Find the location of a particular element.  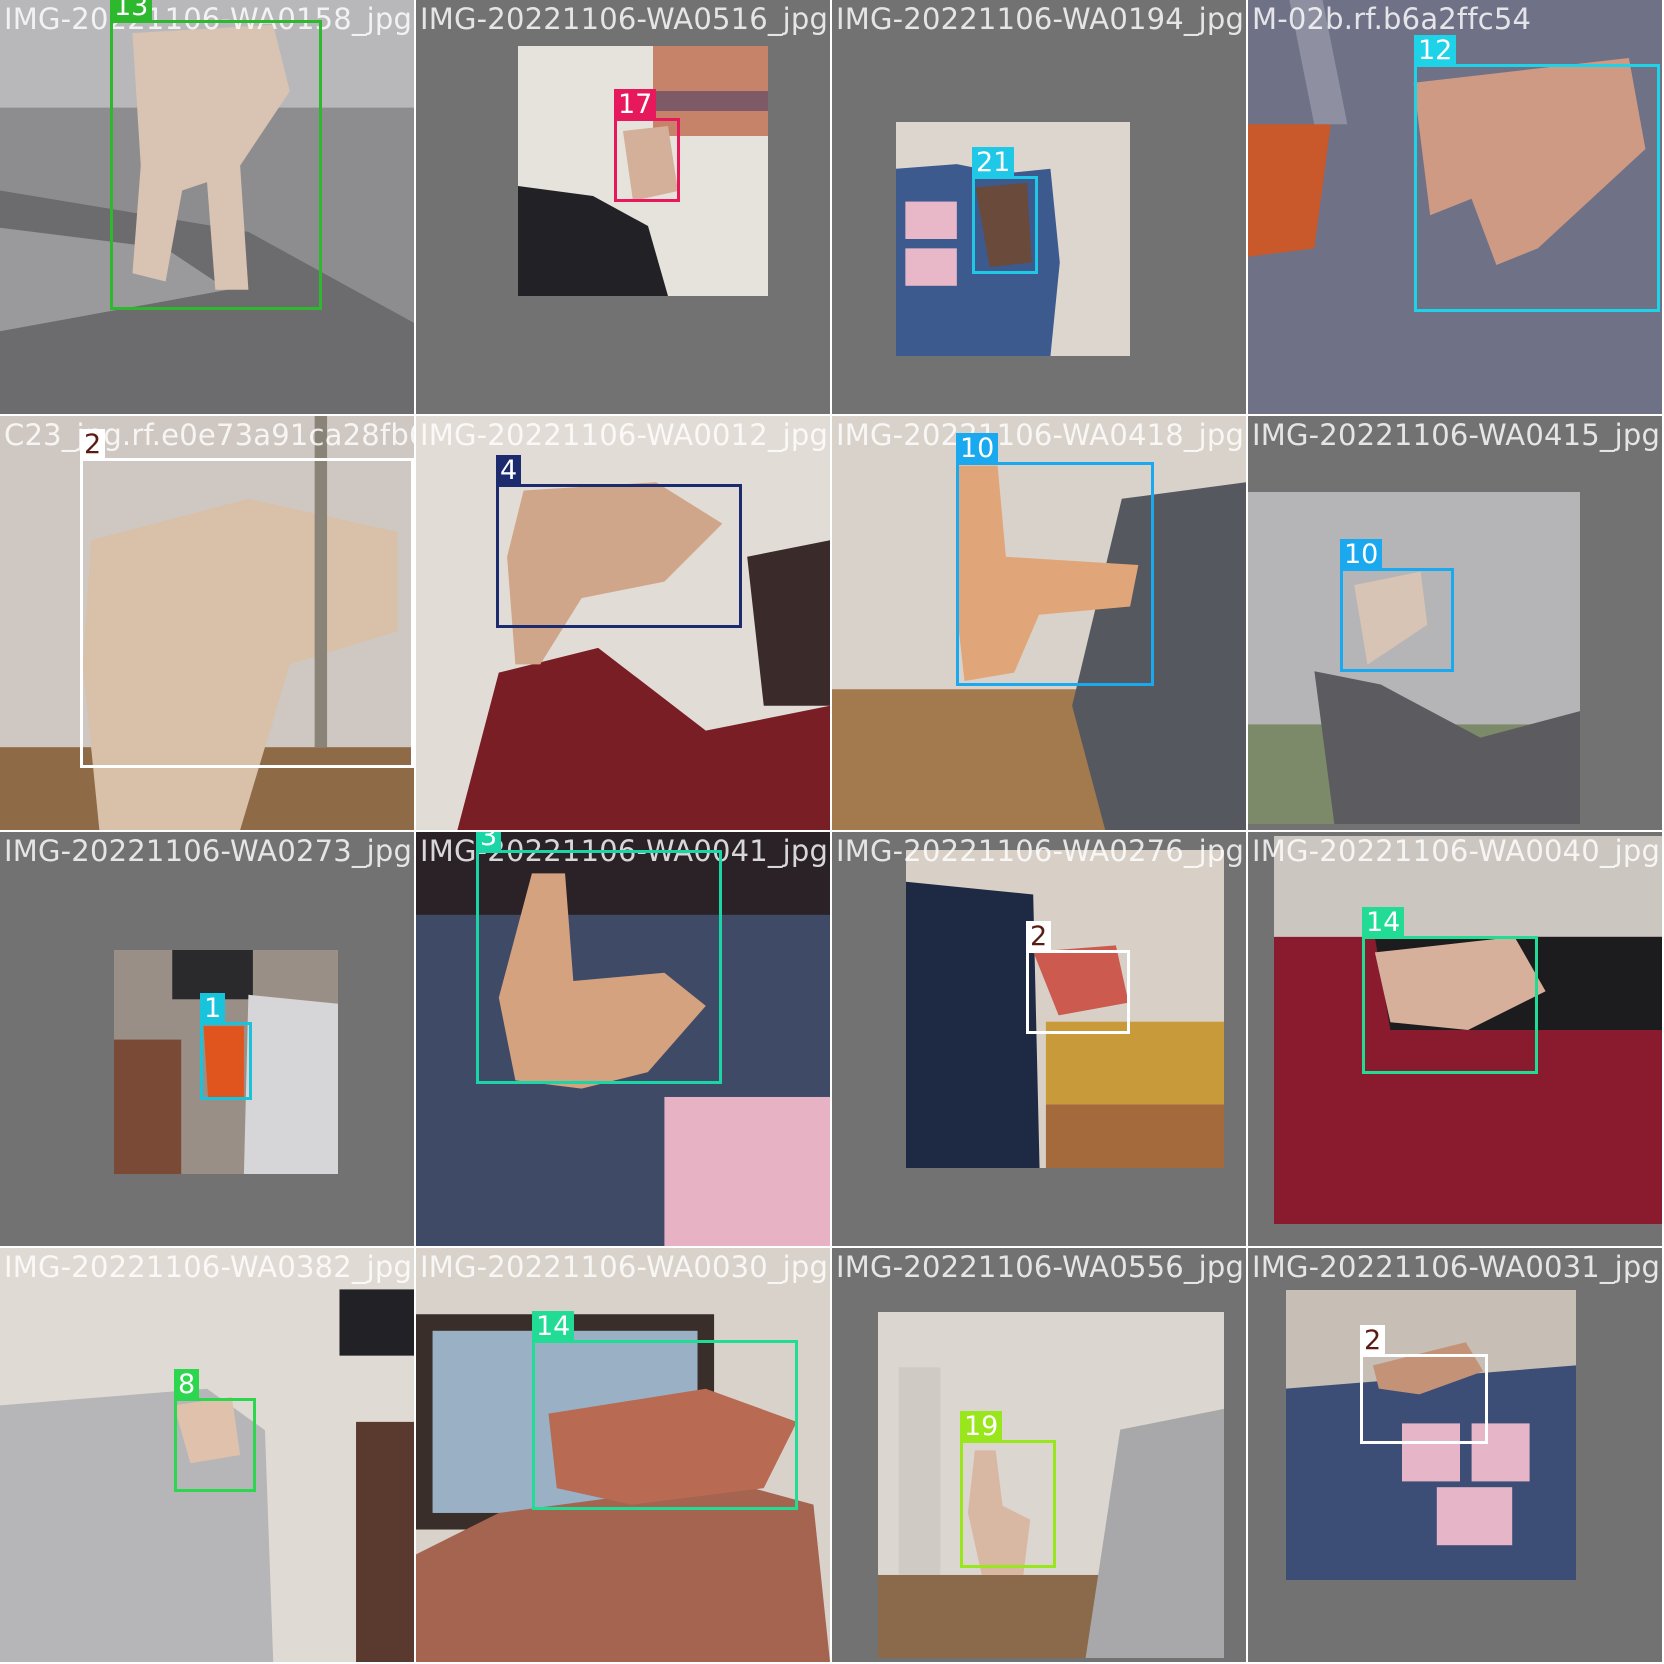

mosaic-tile: IMG-20221106-WA0276_jpg 2 is located at coordinates (1039, 1039).